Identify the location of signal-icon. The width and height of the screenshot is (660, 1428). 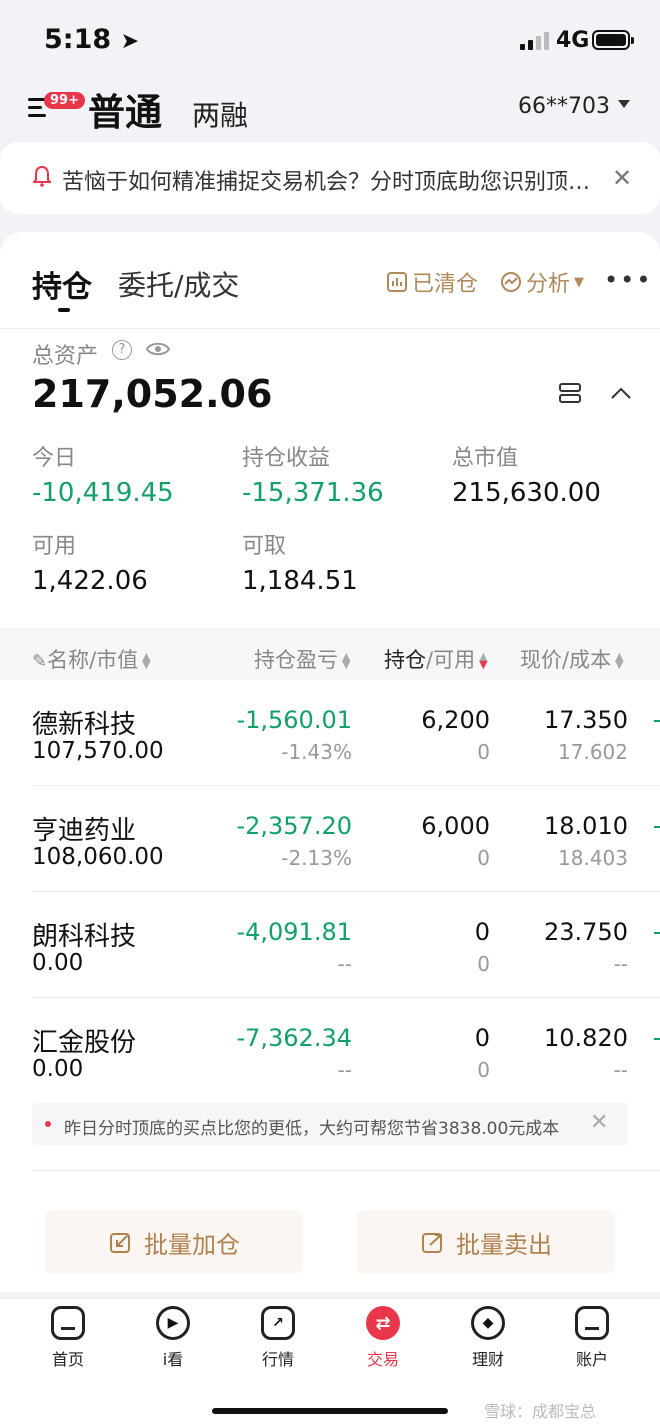
(535, 41).